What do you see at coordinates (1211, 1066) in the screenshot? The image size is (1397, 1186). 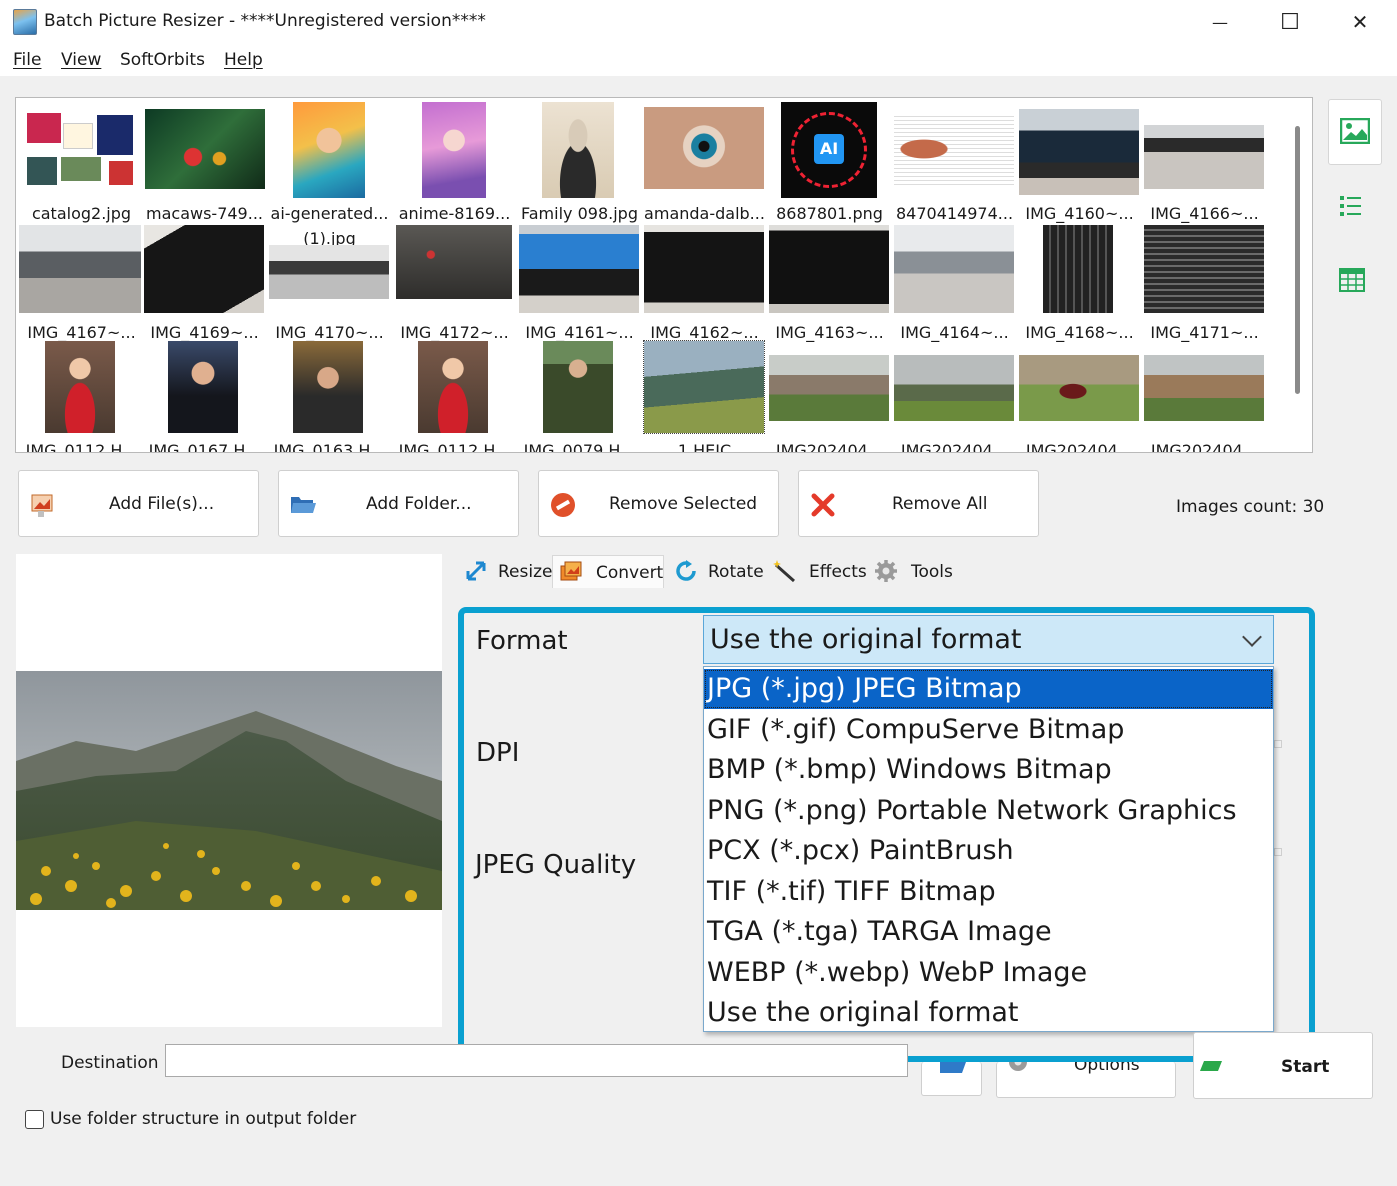 I see `start-icon` at bounding box center [1211, 1066].